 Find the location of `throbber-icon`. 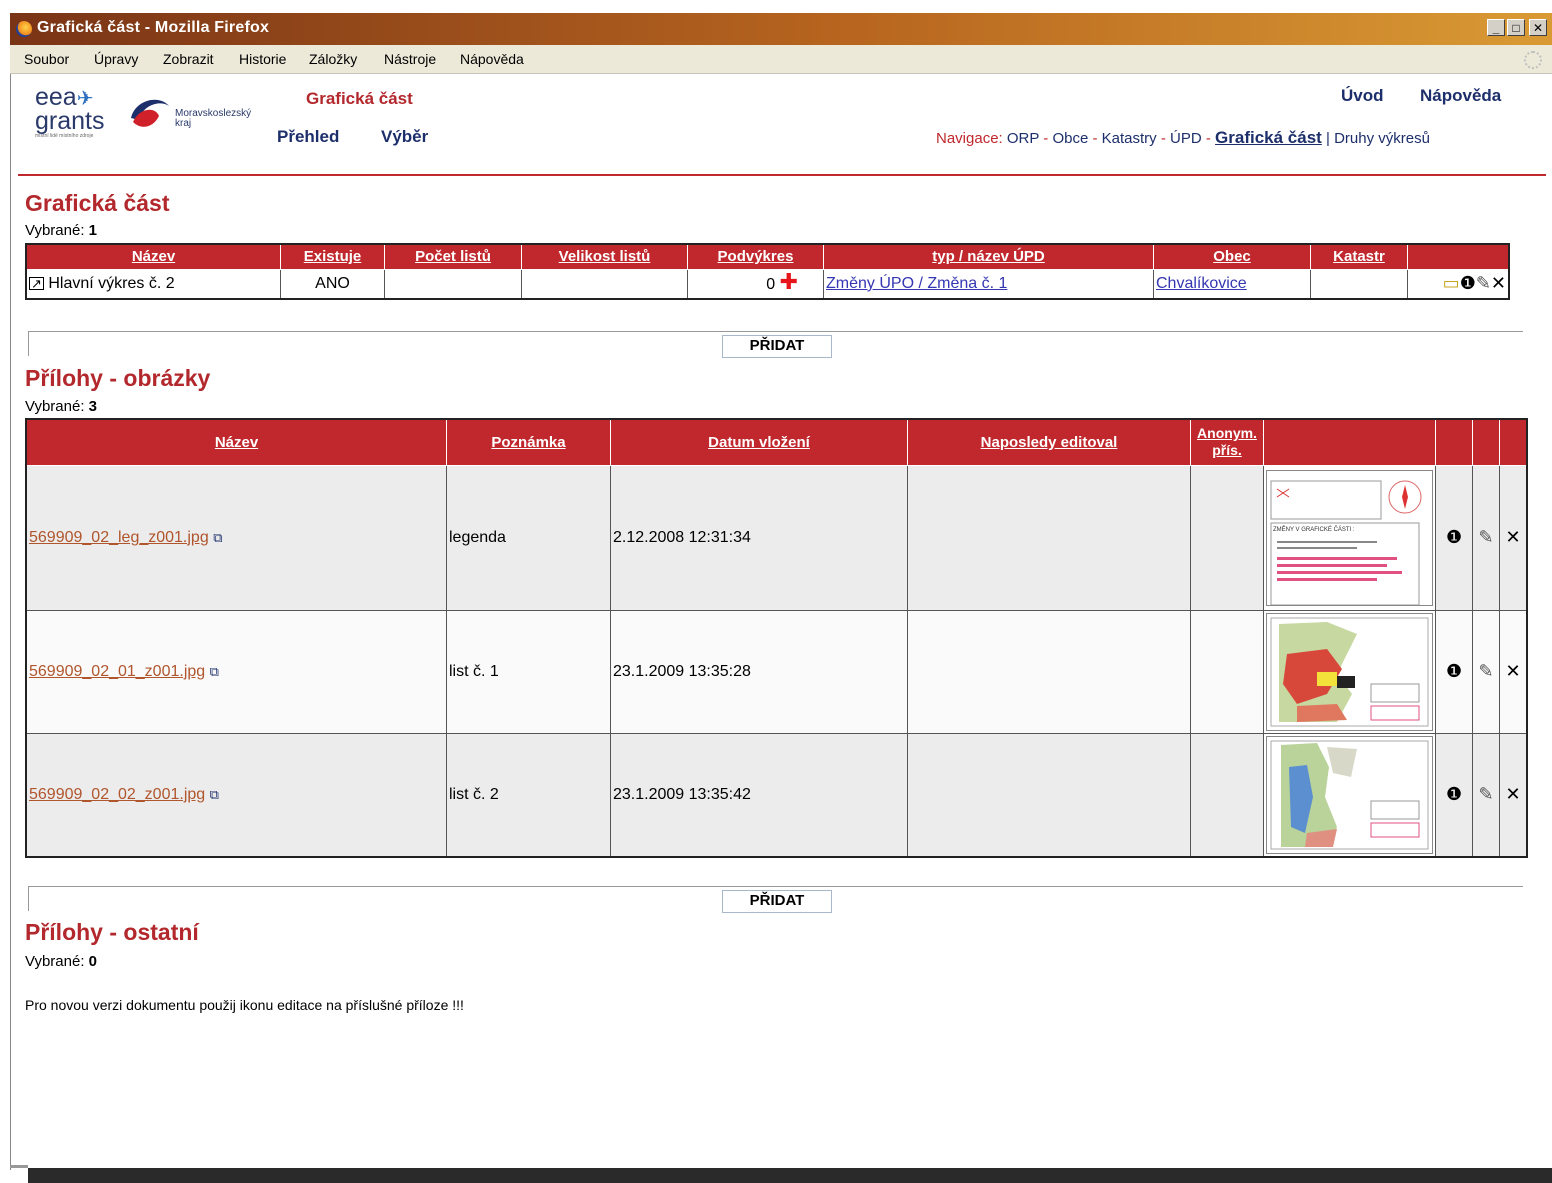

throbber-icon is located at coordinates (1533, 60).